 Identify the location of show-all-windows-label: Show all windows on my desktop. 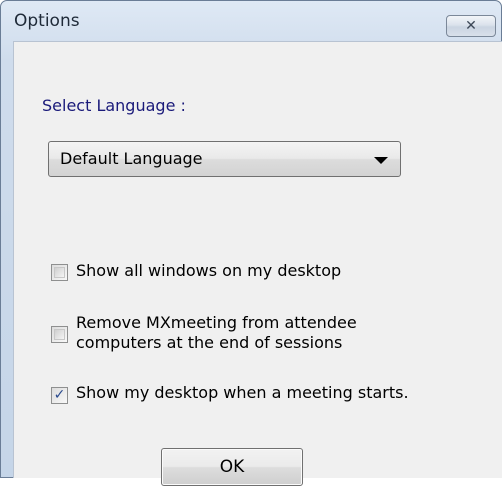
(208, 270).